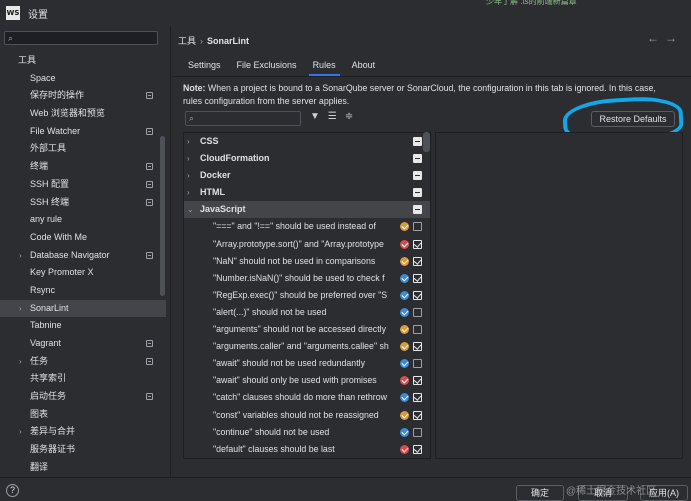 This screenshot has height=501, width=691. Describe the element at coordinates (83, 79) in the screenshot. I see `sidebar-item: Space` at that location.